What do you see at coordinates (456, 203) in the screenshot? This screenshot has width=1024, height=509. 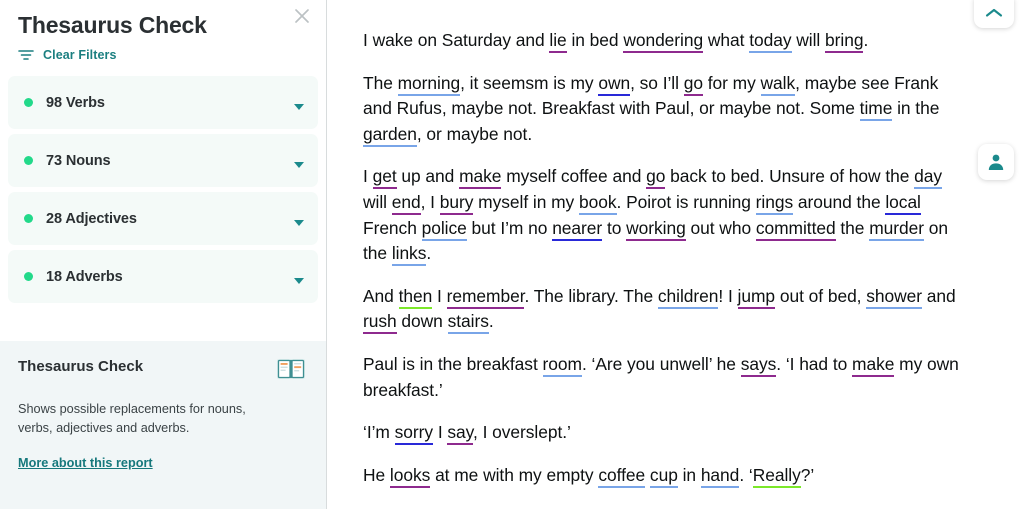 I see `thesaurus-word-verb: bury` at bounding box center [456, 203].